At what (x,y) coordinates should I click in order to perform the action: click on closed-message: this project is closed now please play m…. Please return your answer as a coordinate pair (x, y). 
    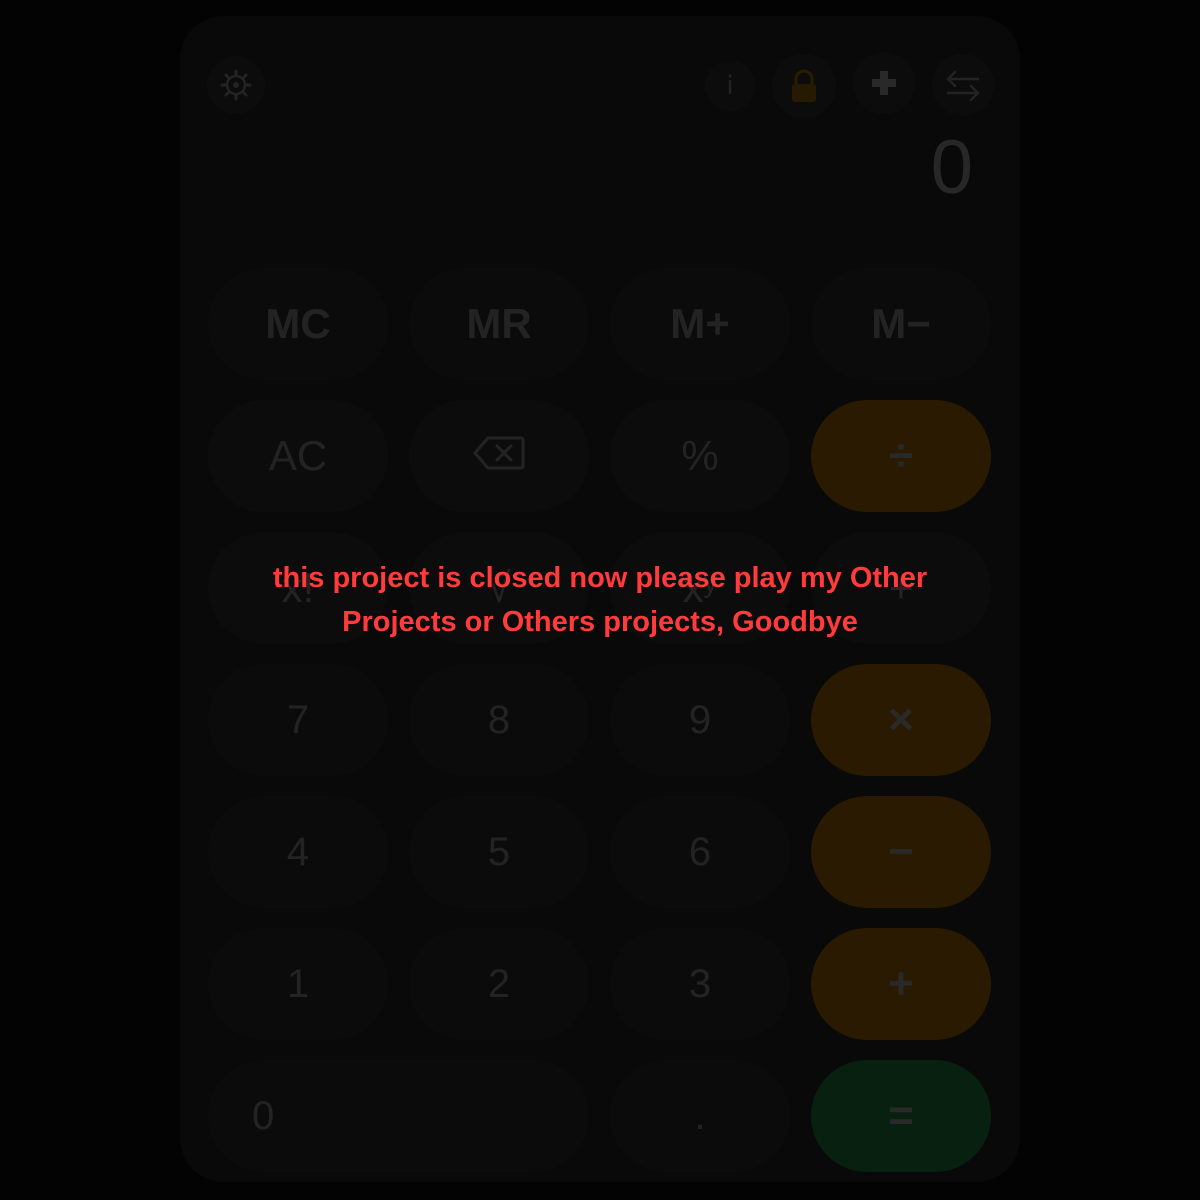
    Looking at the image, I should click on (600, 600).